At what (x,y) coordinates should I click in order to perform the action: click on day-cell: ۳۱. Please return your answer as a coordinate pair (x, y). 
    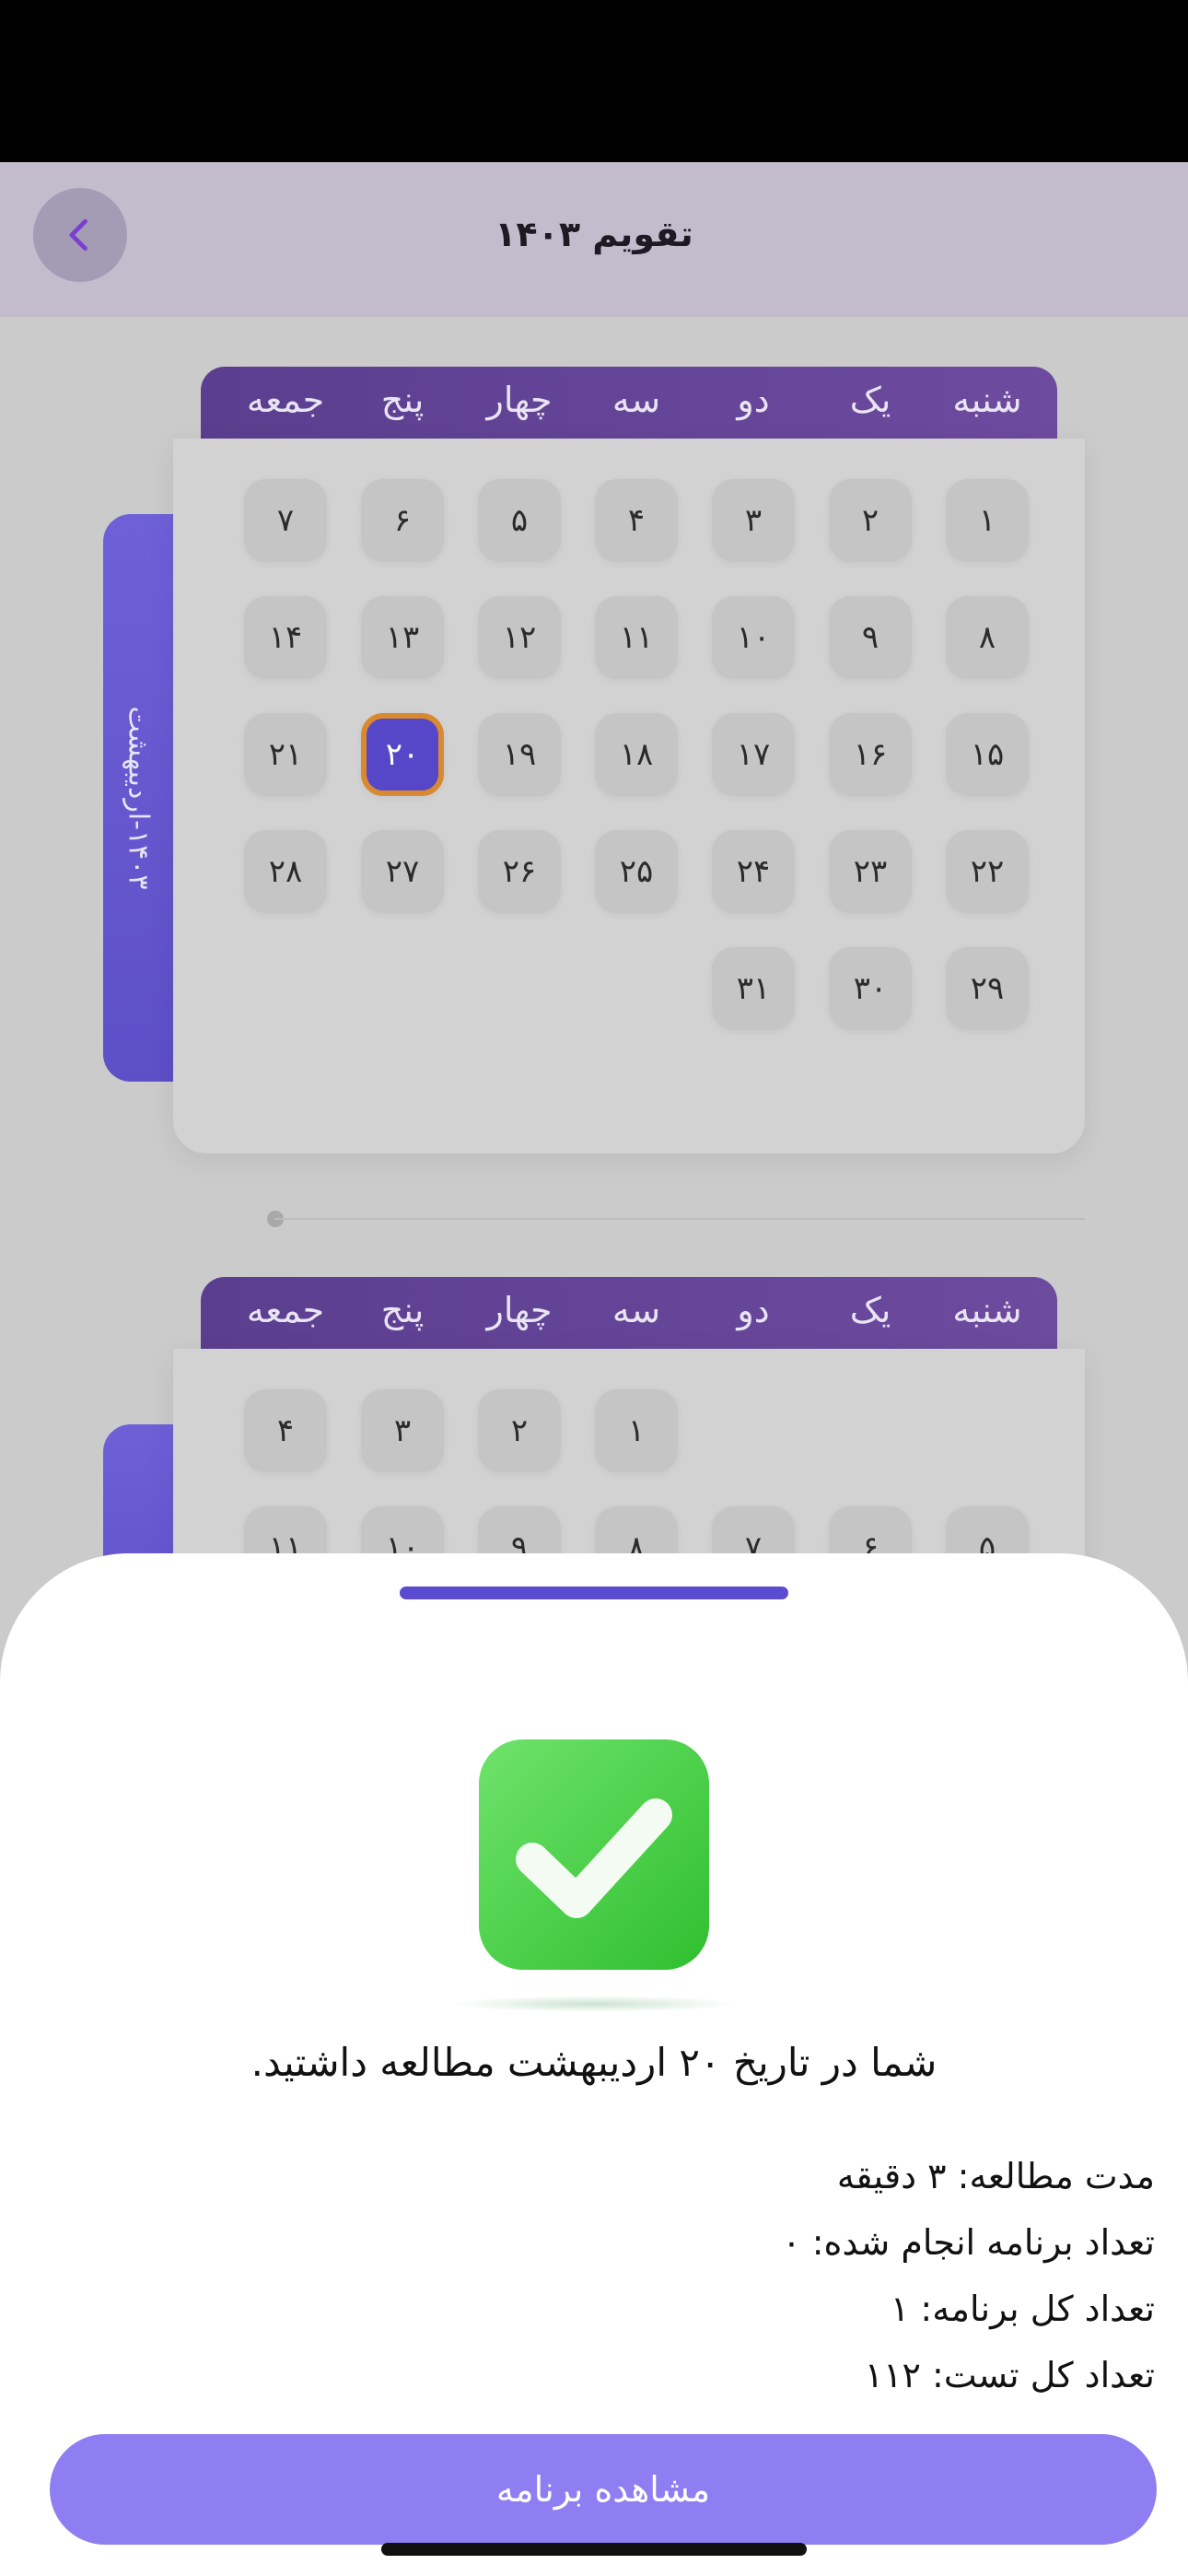
    Looking at the image, I should click on (753, 989).